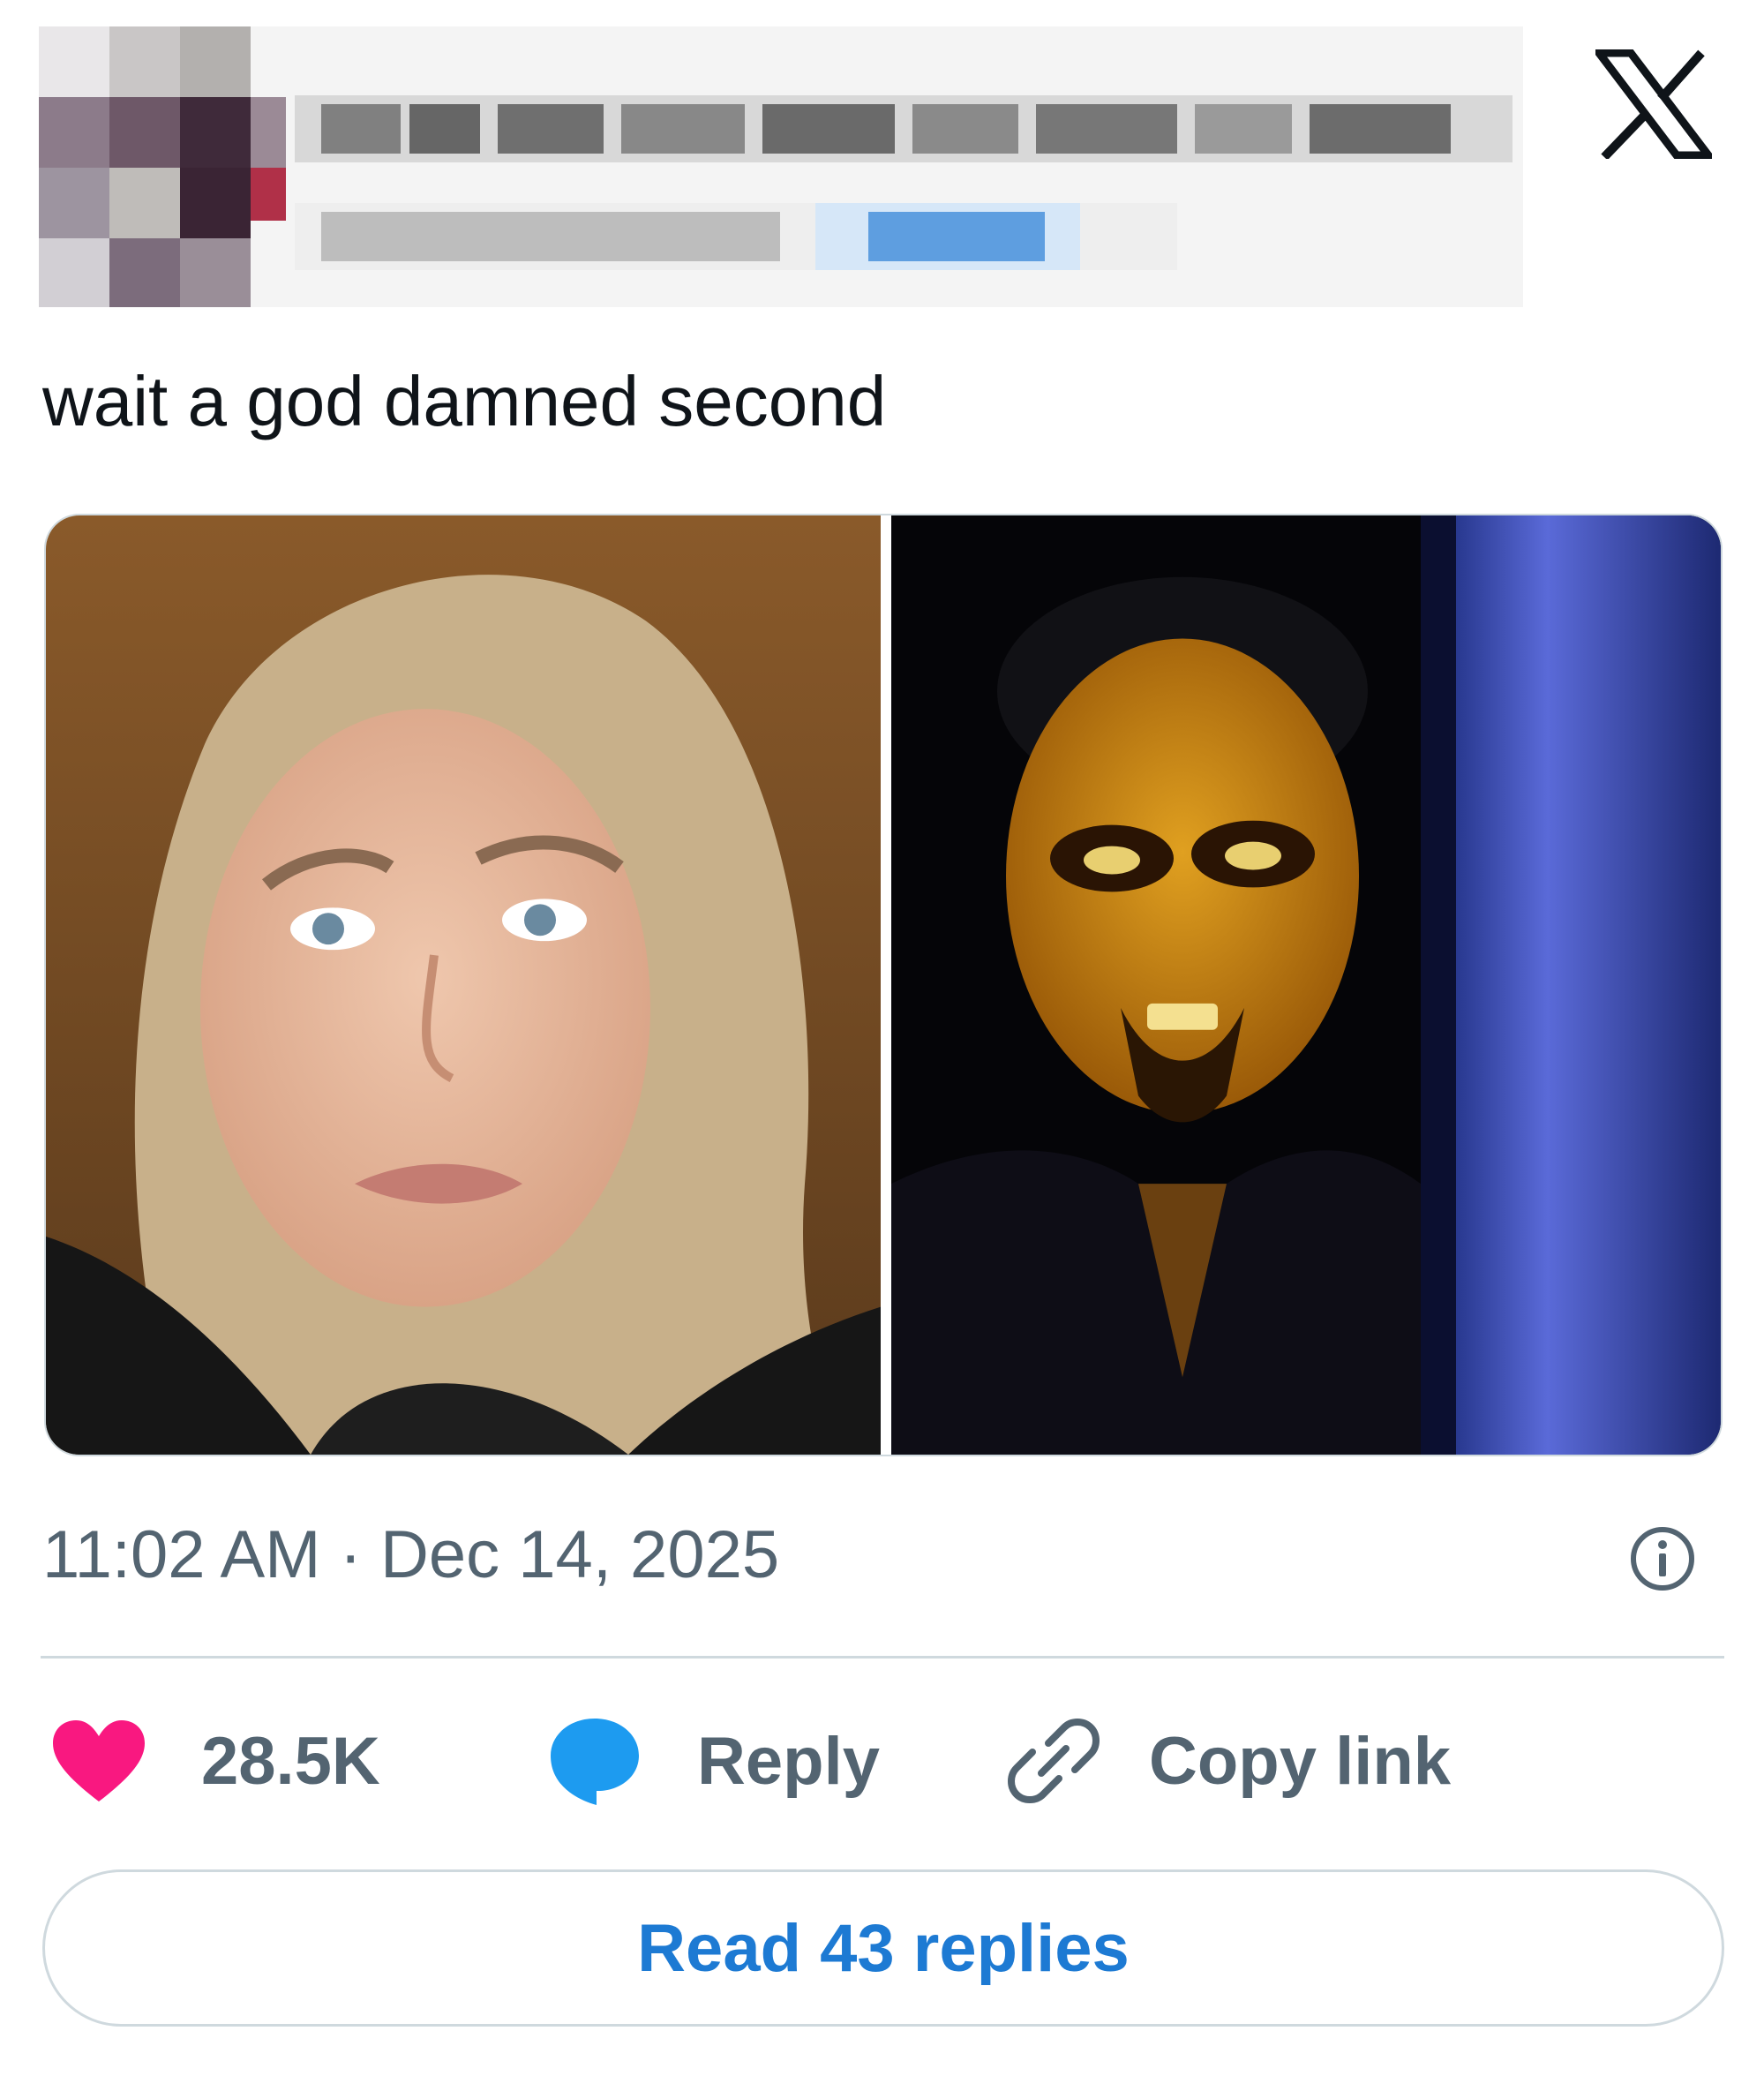 The image size is (1764, 2076). I want to click on author-header-redacted, so click(781, 167).